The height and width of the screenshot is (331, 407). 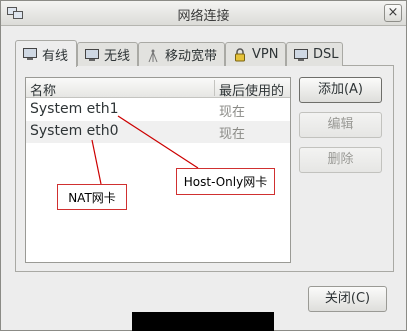 What do you see at coordinates (340, 160) in the screenshot?
I see `delete-button: 删除` at bounding box center [340, 160].